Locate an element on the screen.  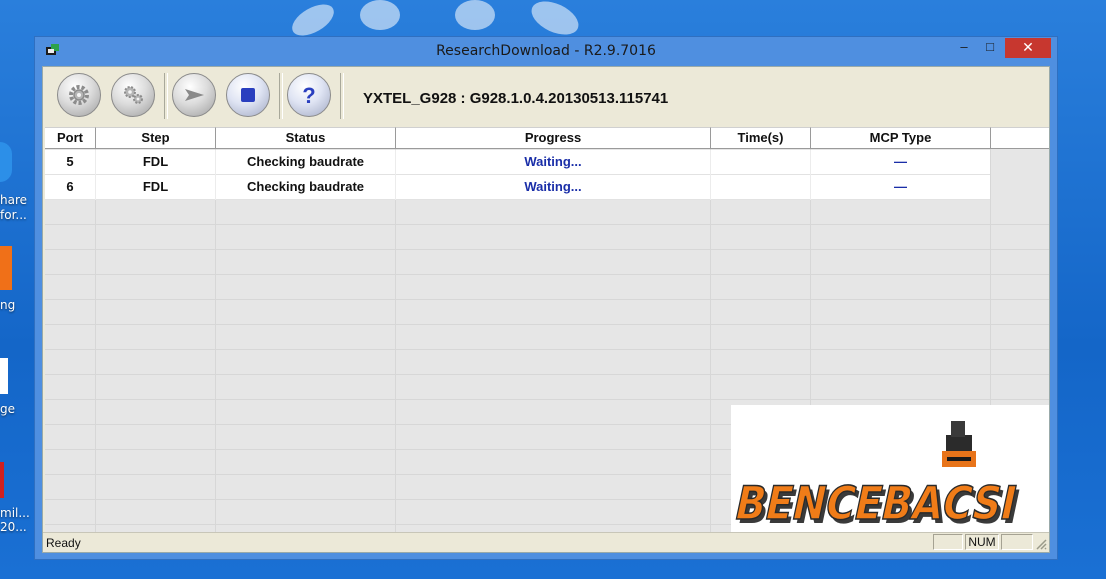
column-header-filler is located at coordinates (1020, 138).